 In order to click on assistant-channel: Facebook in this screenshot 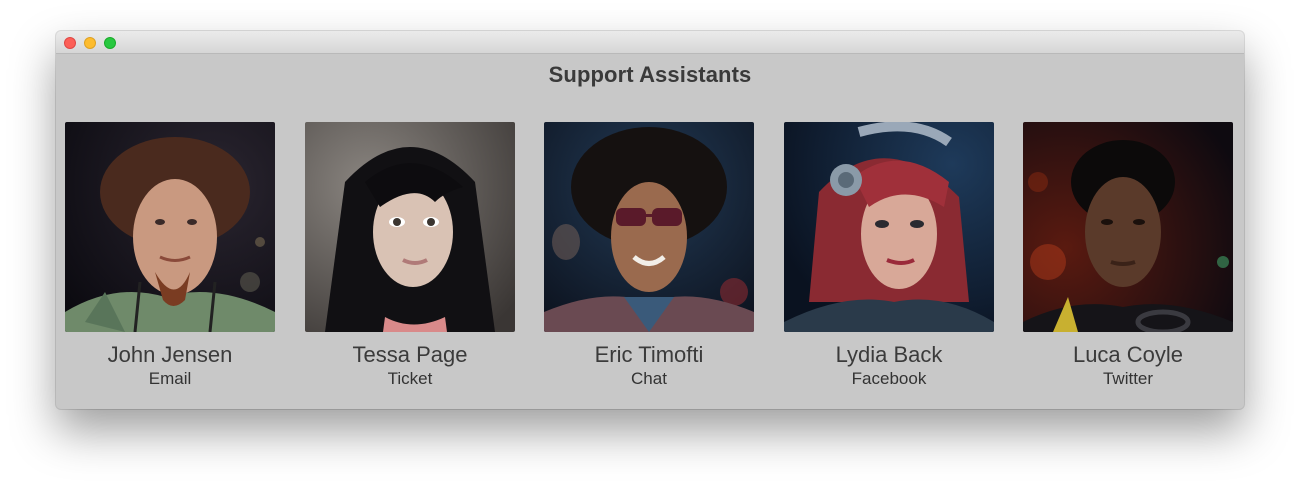, I will do `click(889, 378)`.